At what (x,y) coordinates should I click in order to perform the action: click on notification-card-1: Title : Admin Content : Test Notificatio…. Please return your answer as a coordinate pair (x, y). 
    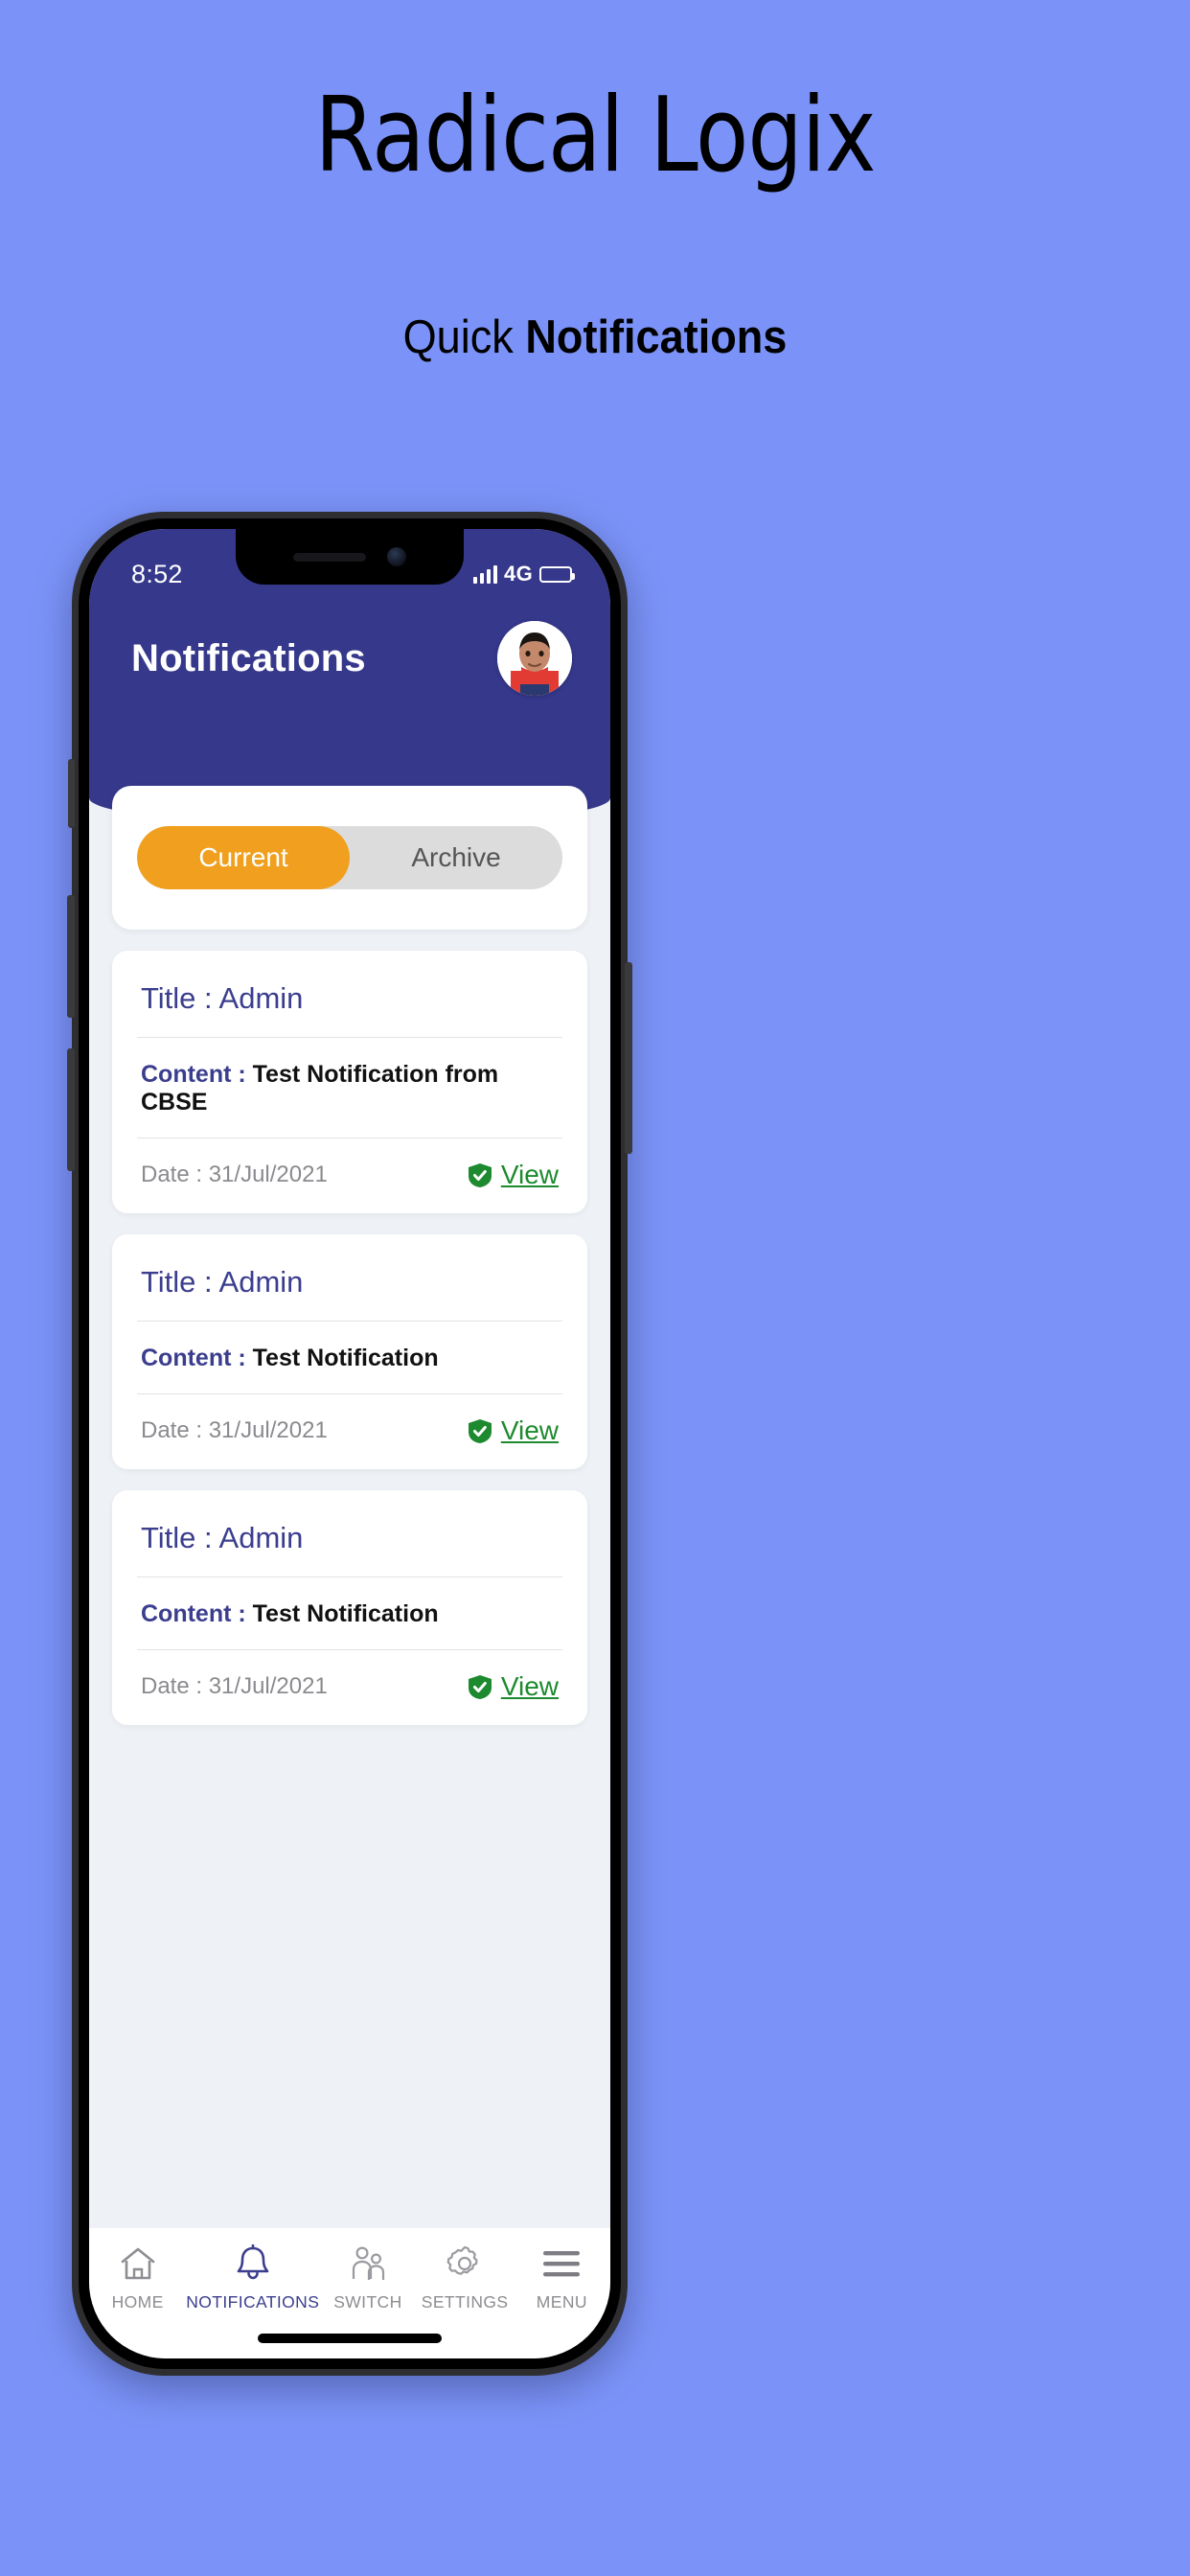
    Looking at the image, I should click on (350, 1082).